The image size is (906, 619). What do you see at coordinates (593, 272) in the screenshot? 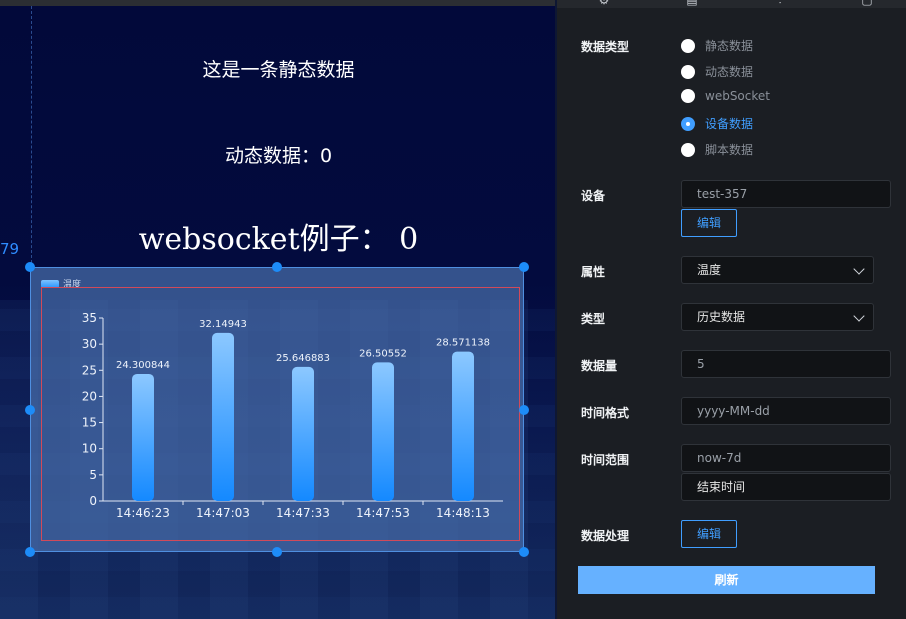
I see `attribute-label: 属性` at bounding box center [593, 272].